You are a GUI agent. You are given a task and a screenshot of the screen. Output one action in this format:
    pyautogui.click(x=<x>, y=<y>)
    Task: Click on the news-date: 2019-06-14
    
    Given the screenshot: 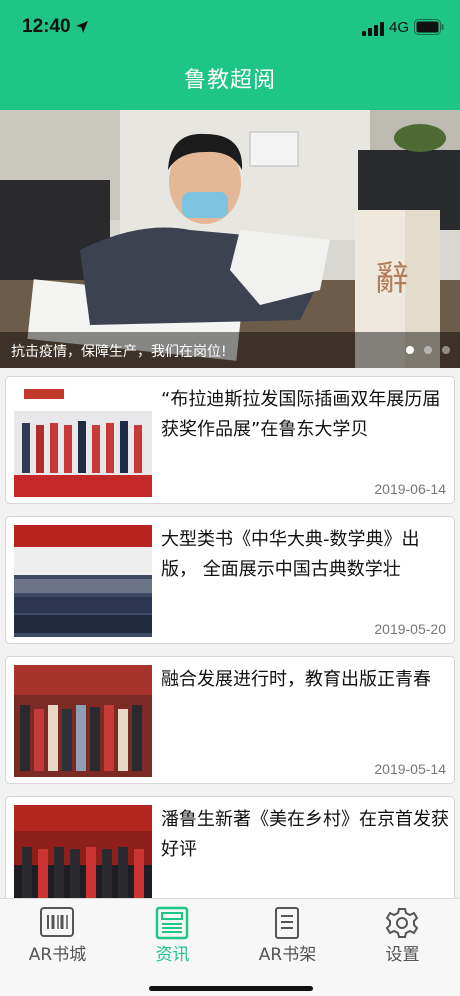 What is the action you would take?
    pyautogui.click(x=410, y=489)
    